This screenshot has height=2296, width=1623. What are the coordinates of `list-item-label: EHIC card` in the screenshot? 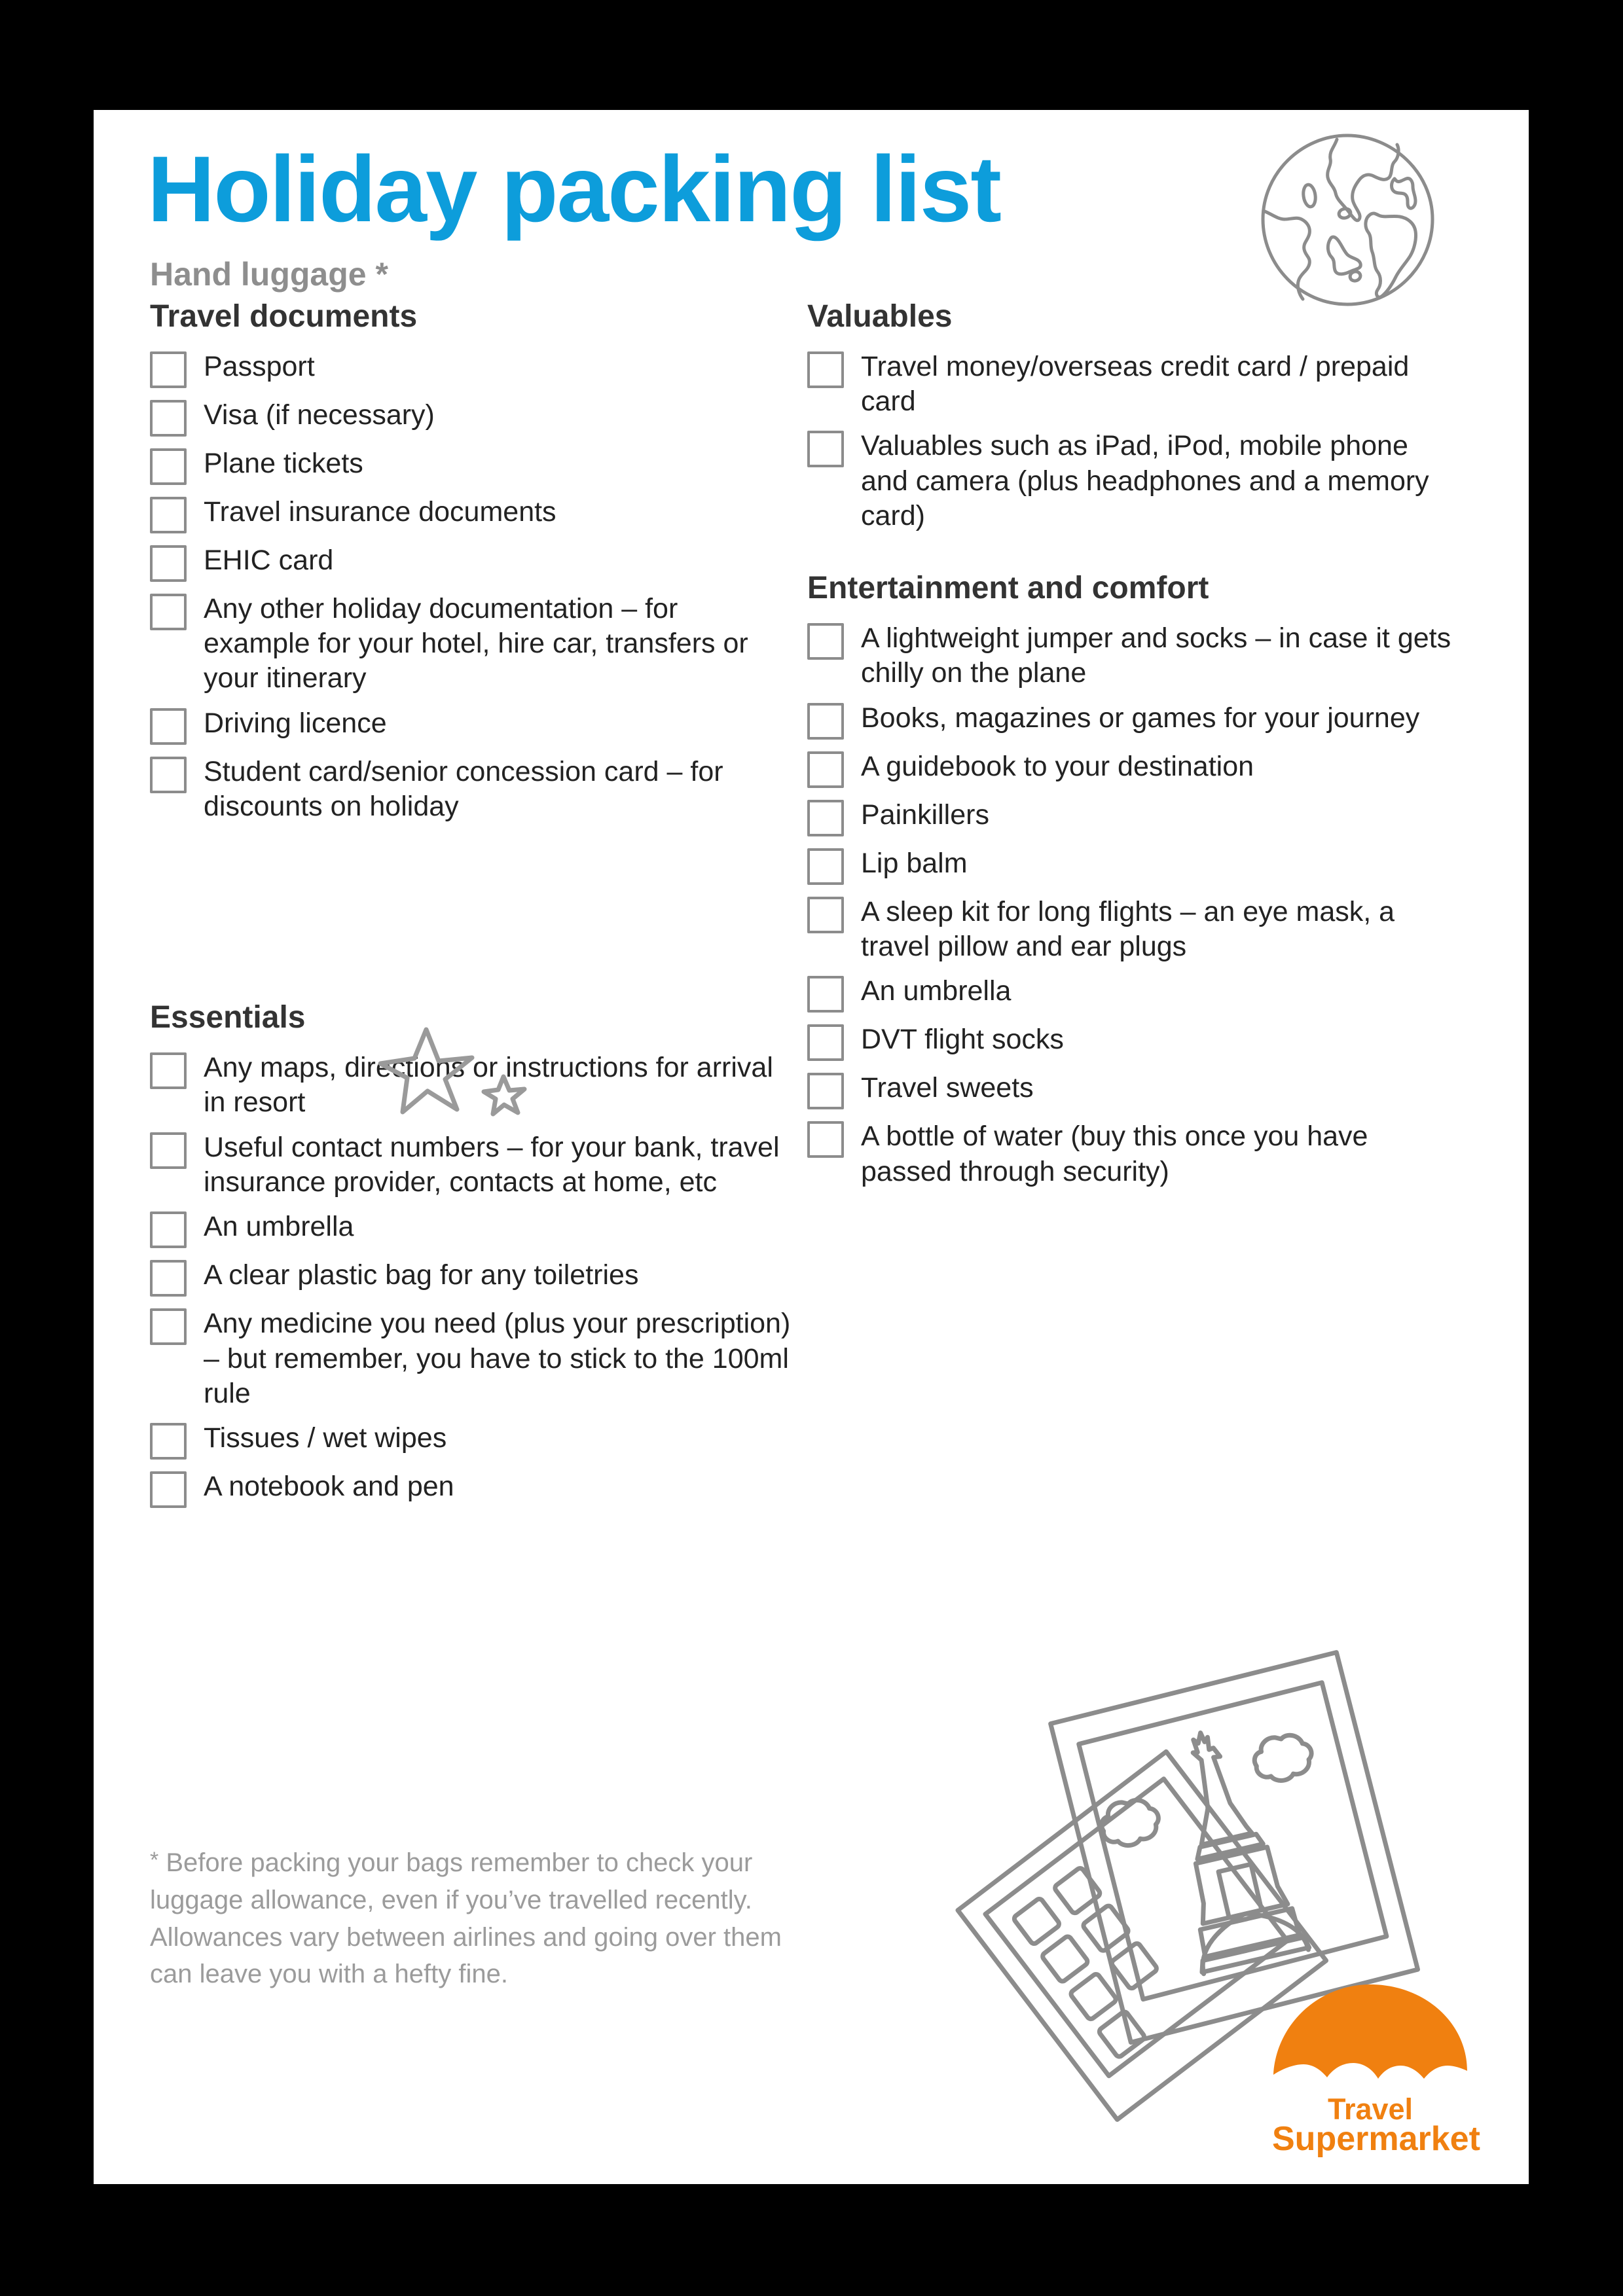 It's located at (269, 560).